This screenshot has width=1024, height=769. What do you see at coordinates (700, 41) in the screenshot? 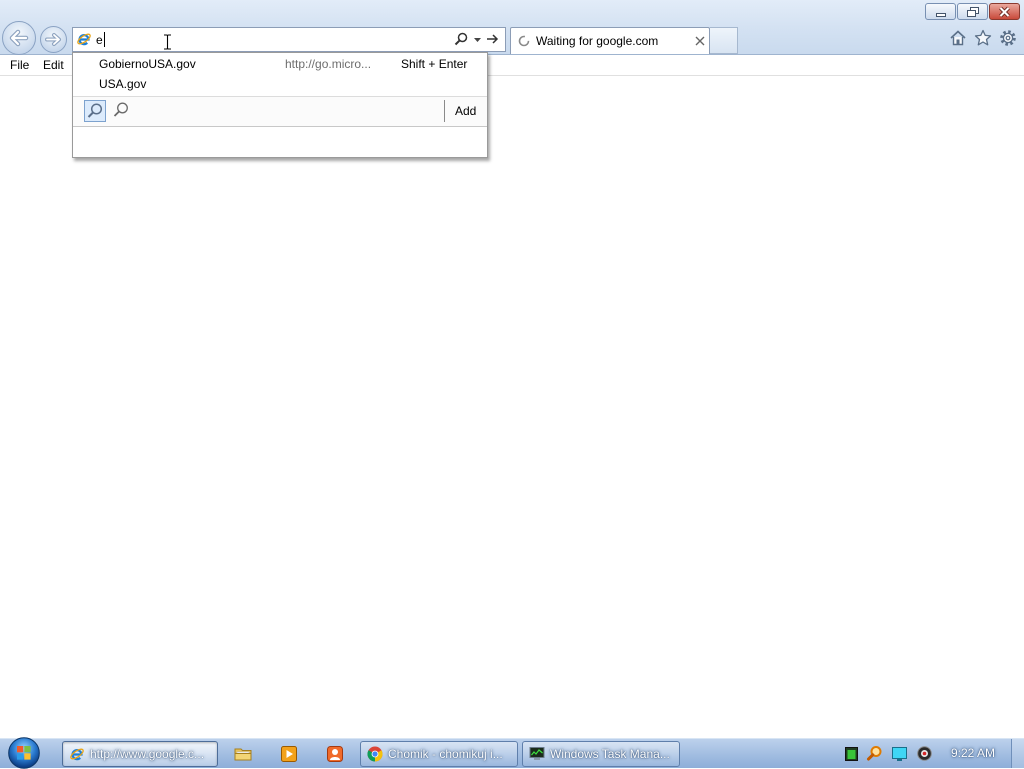
I see `close-tab-icon` at bounding box center [700, 41].